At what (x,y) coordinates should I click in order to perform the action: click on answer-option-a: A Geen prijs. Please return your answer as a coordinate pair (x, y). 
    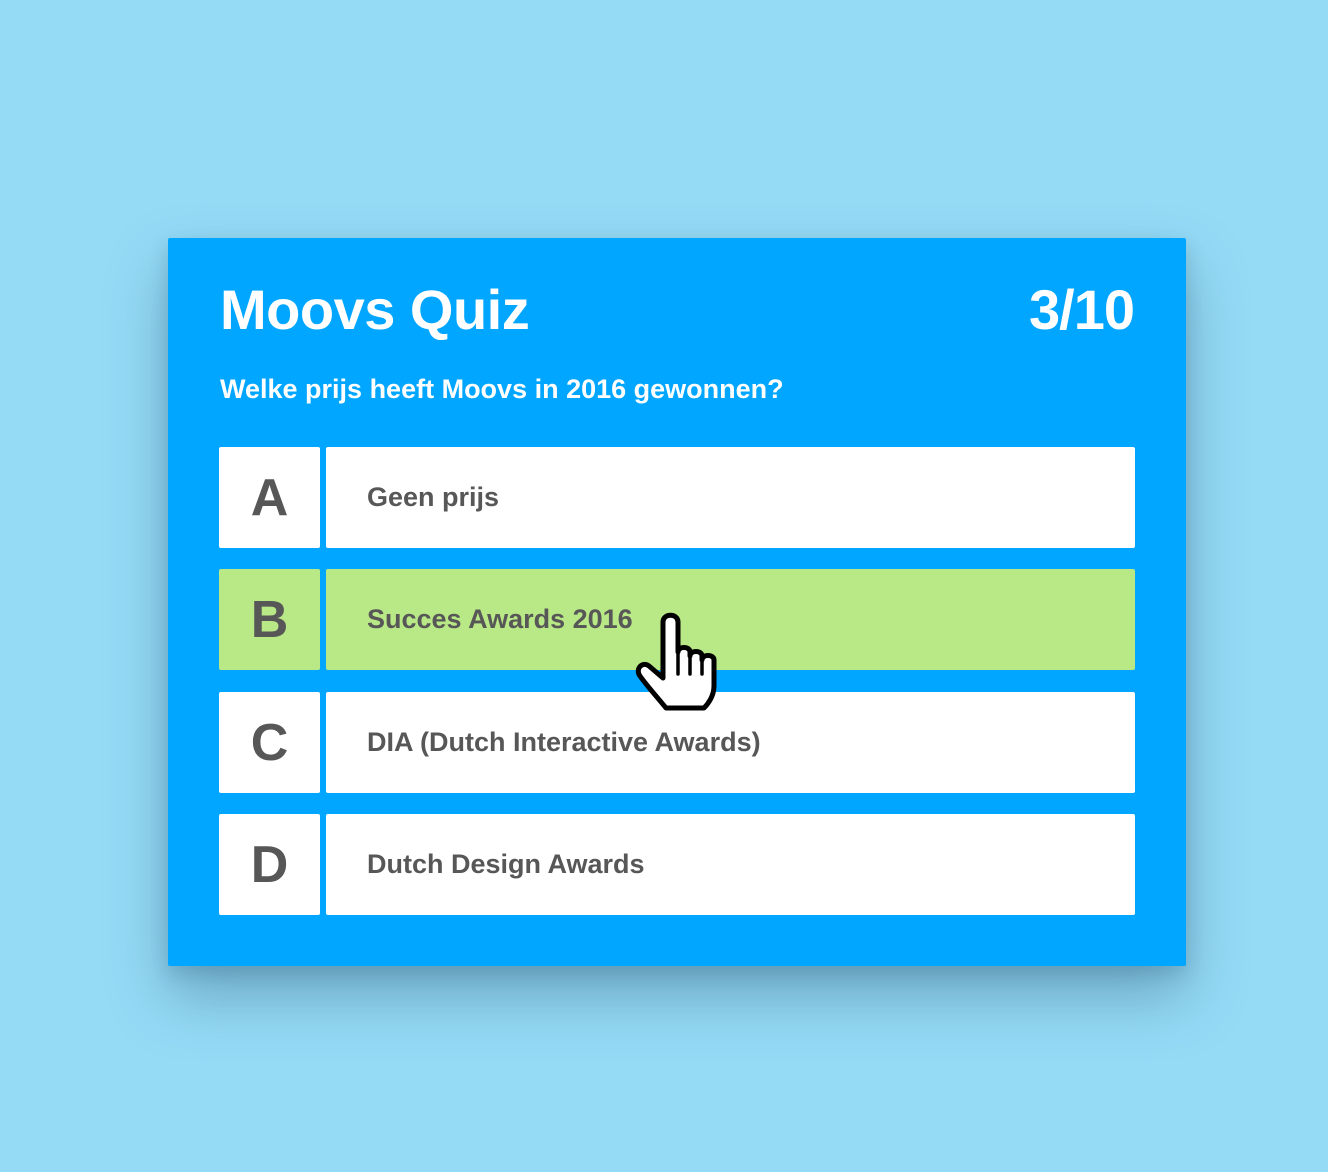
    Looking at the image, I should click on (677, 497).